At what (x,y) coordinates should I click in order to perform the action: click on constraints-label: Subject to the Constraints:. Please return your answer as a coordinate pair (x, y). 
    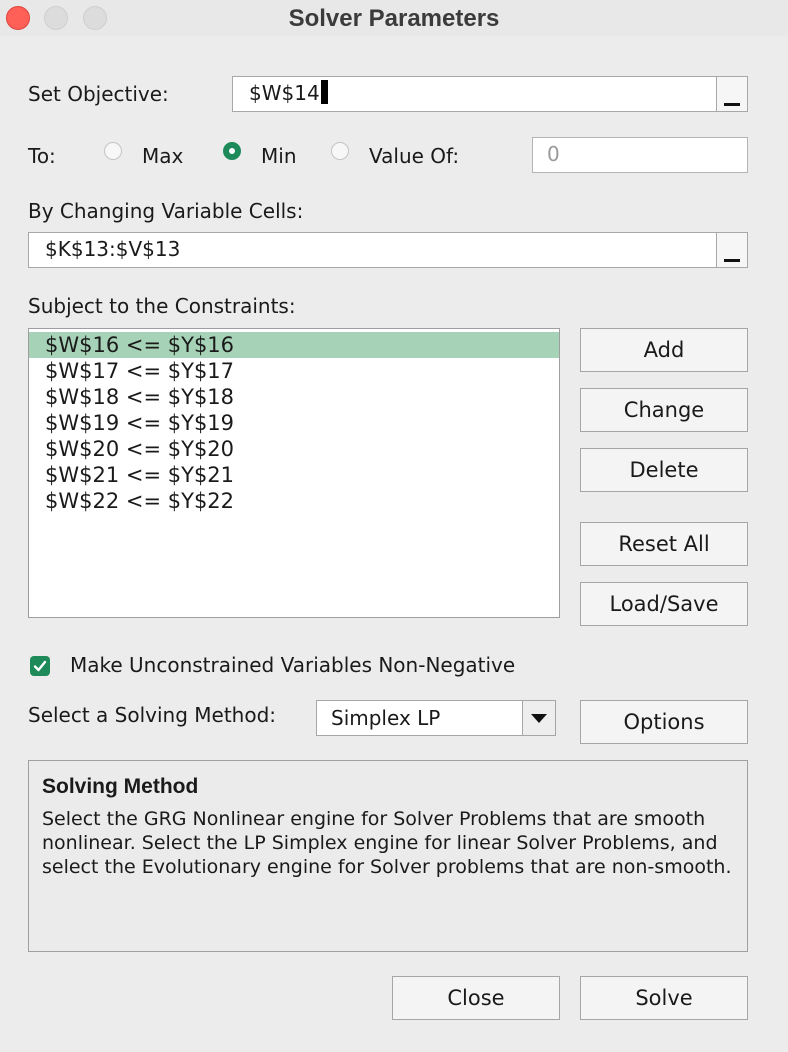
    Looking at the image, I should click on (162, 306).